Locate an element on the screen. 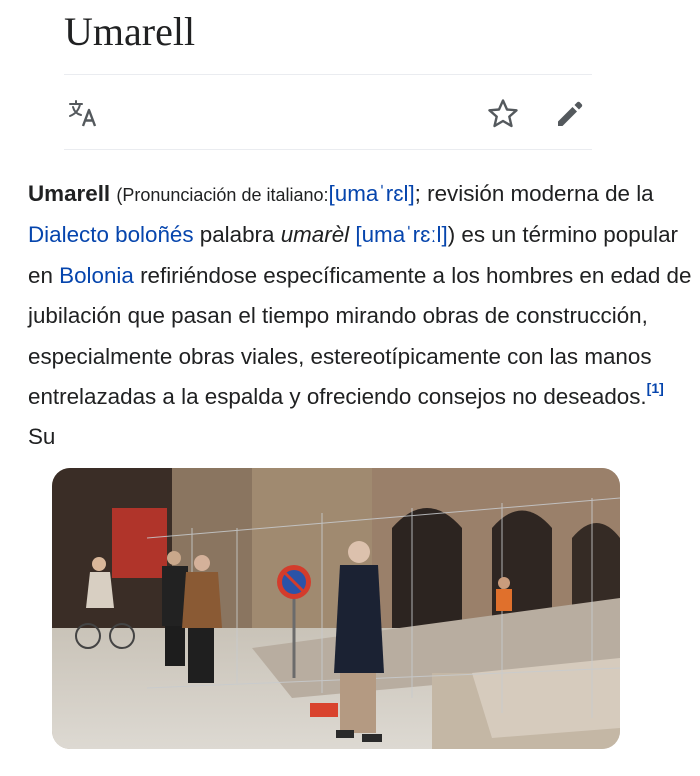  text-run: palabra is located at coordinates (237, 235).